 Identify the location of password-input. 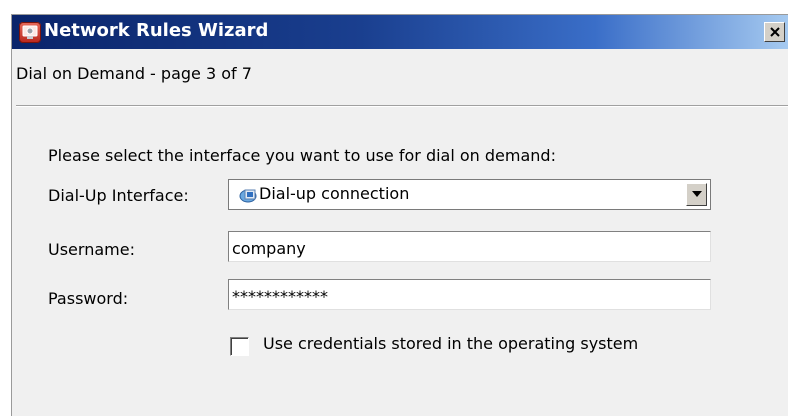
(469, 294).